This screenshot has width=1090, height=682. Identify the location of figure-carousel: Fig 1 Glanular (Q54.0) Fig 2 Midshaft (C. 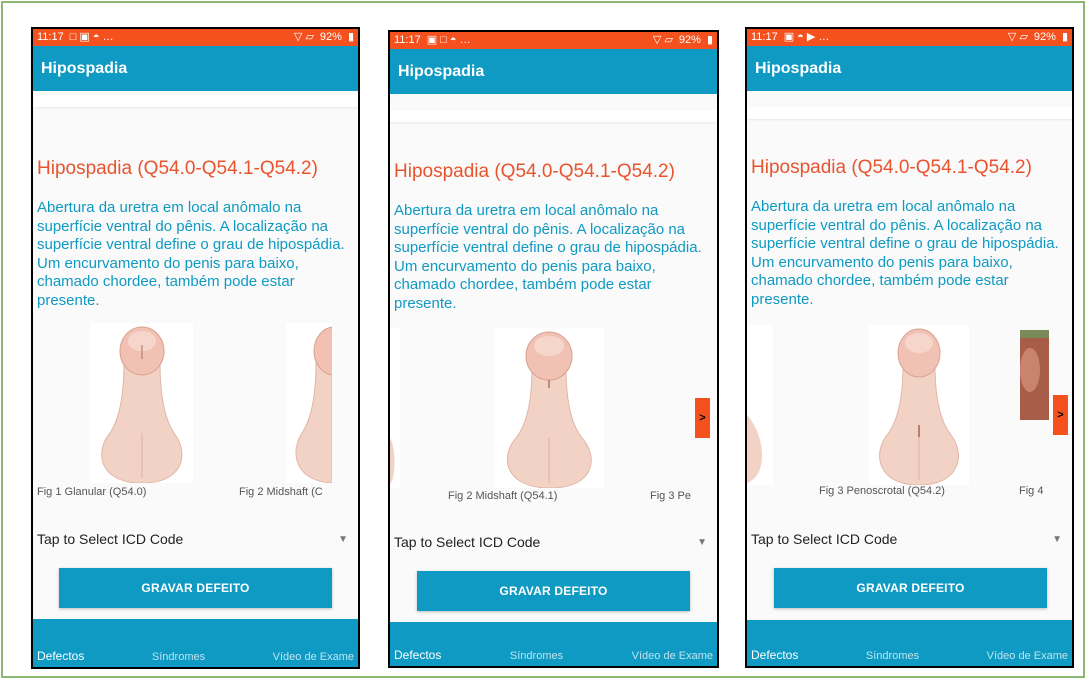
(195, 412).